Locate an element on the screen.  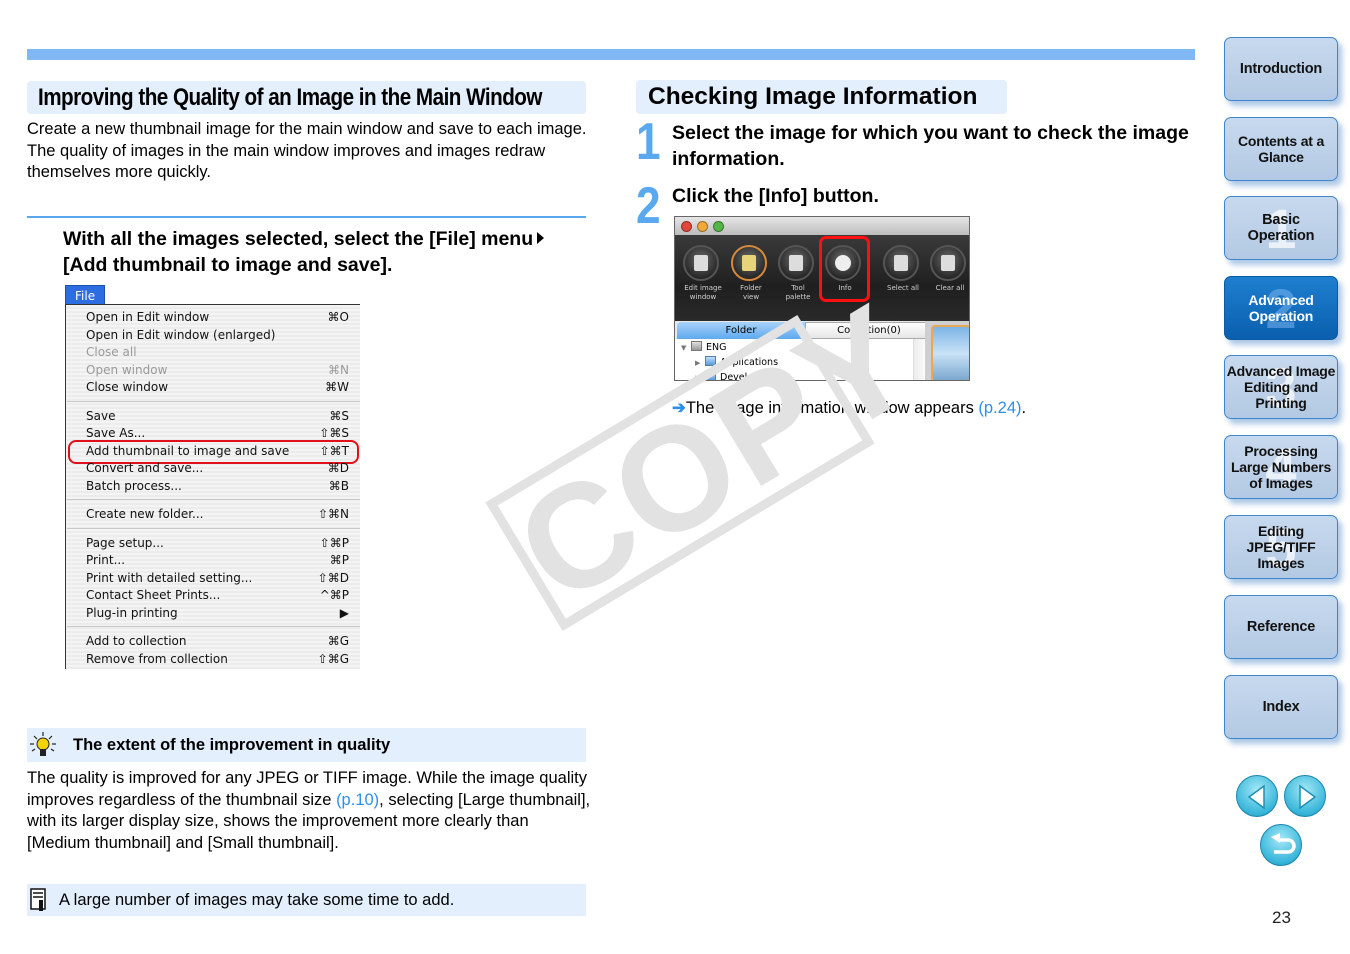
folder-view-icon is located at coordinates (749, 263).